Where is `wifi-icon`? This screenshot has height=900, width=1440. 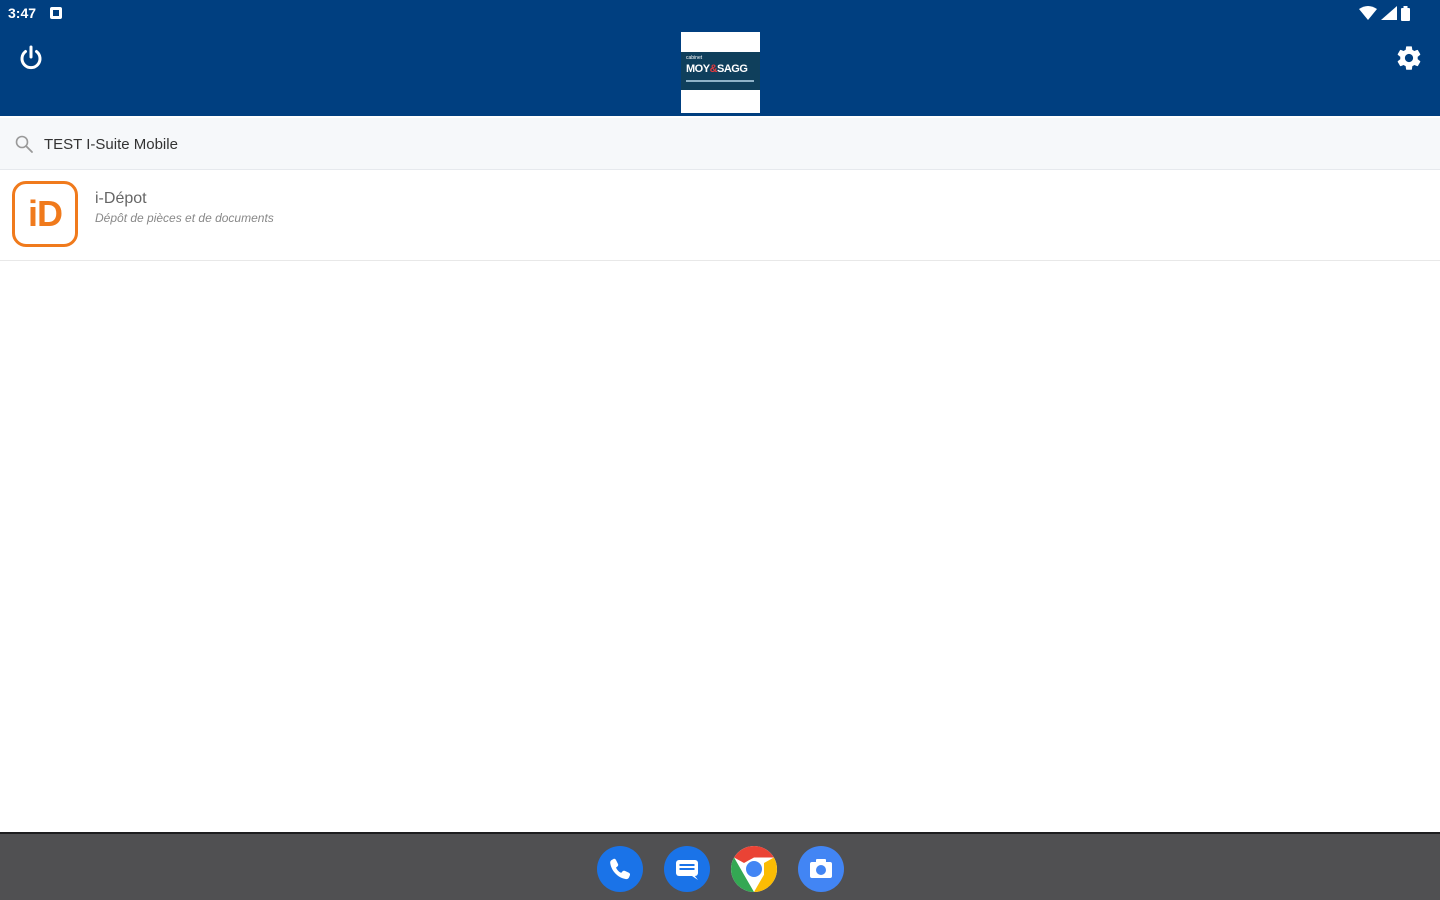
wifi-icon is located at coordinates (1368, 13).